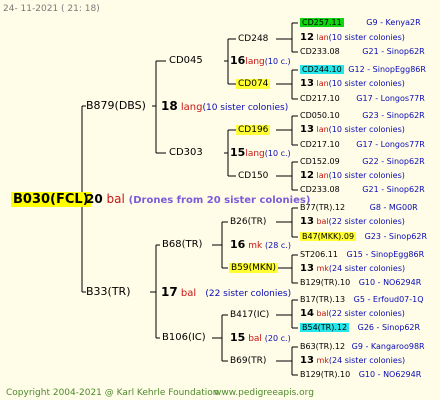 This screenshot has width=440, height=400. Describe the element at coordinates (253, 39) in the screenshot. I see `gen4-node: CD248` at that location.